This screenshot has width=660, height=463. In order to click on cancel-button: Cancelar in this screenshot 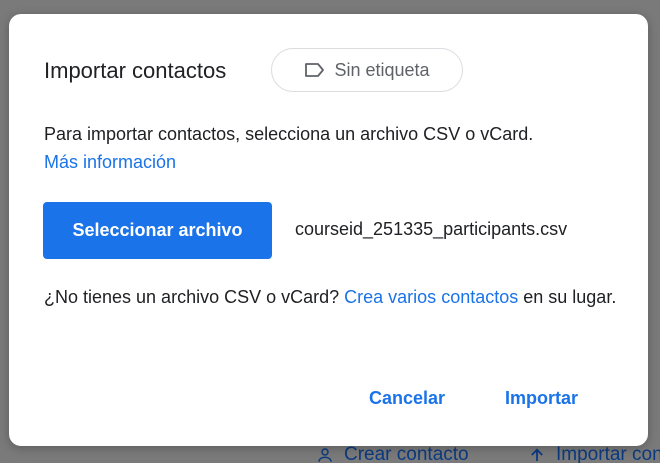, I will do `click(407, 398)`.